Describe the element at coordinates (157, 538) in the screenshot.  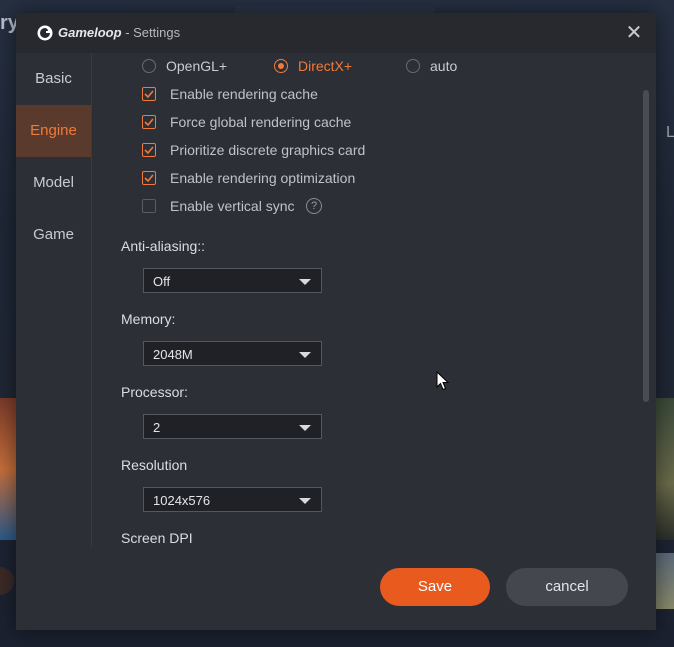
I see `screen-dpi-label: Screen DPI` at that location.